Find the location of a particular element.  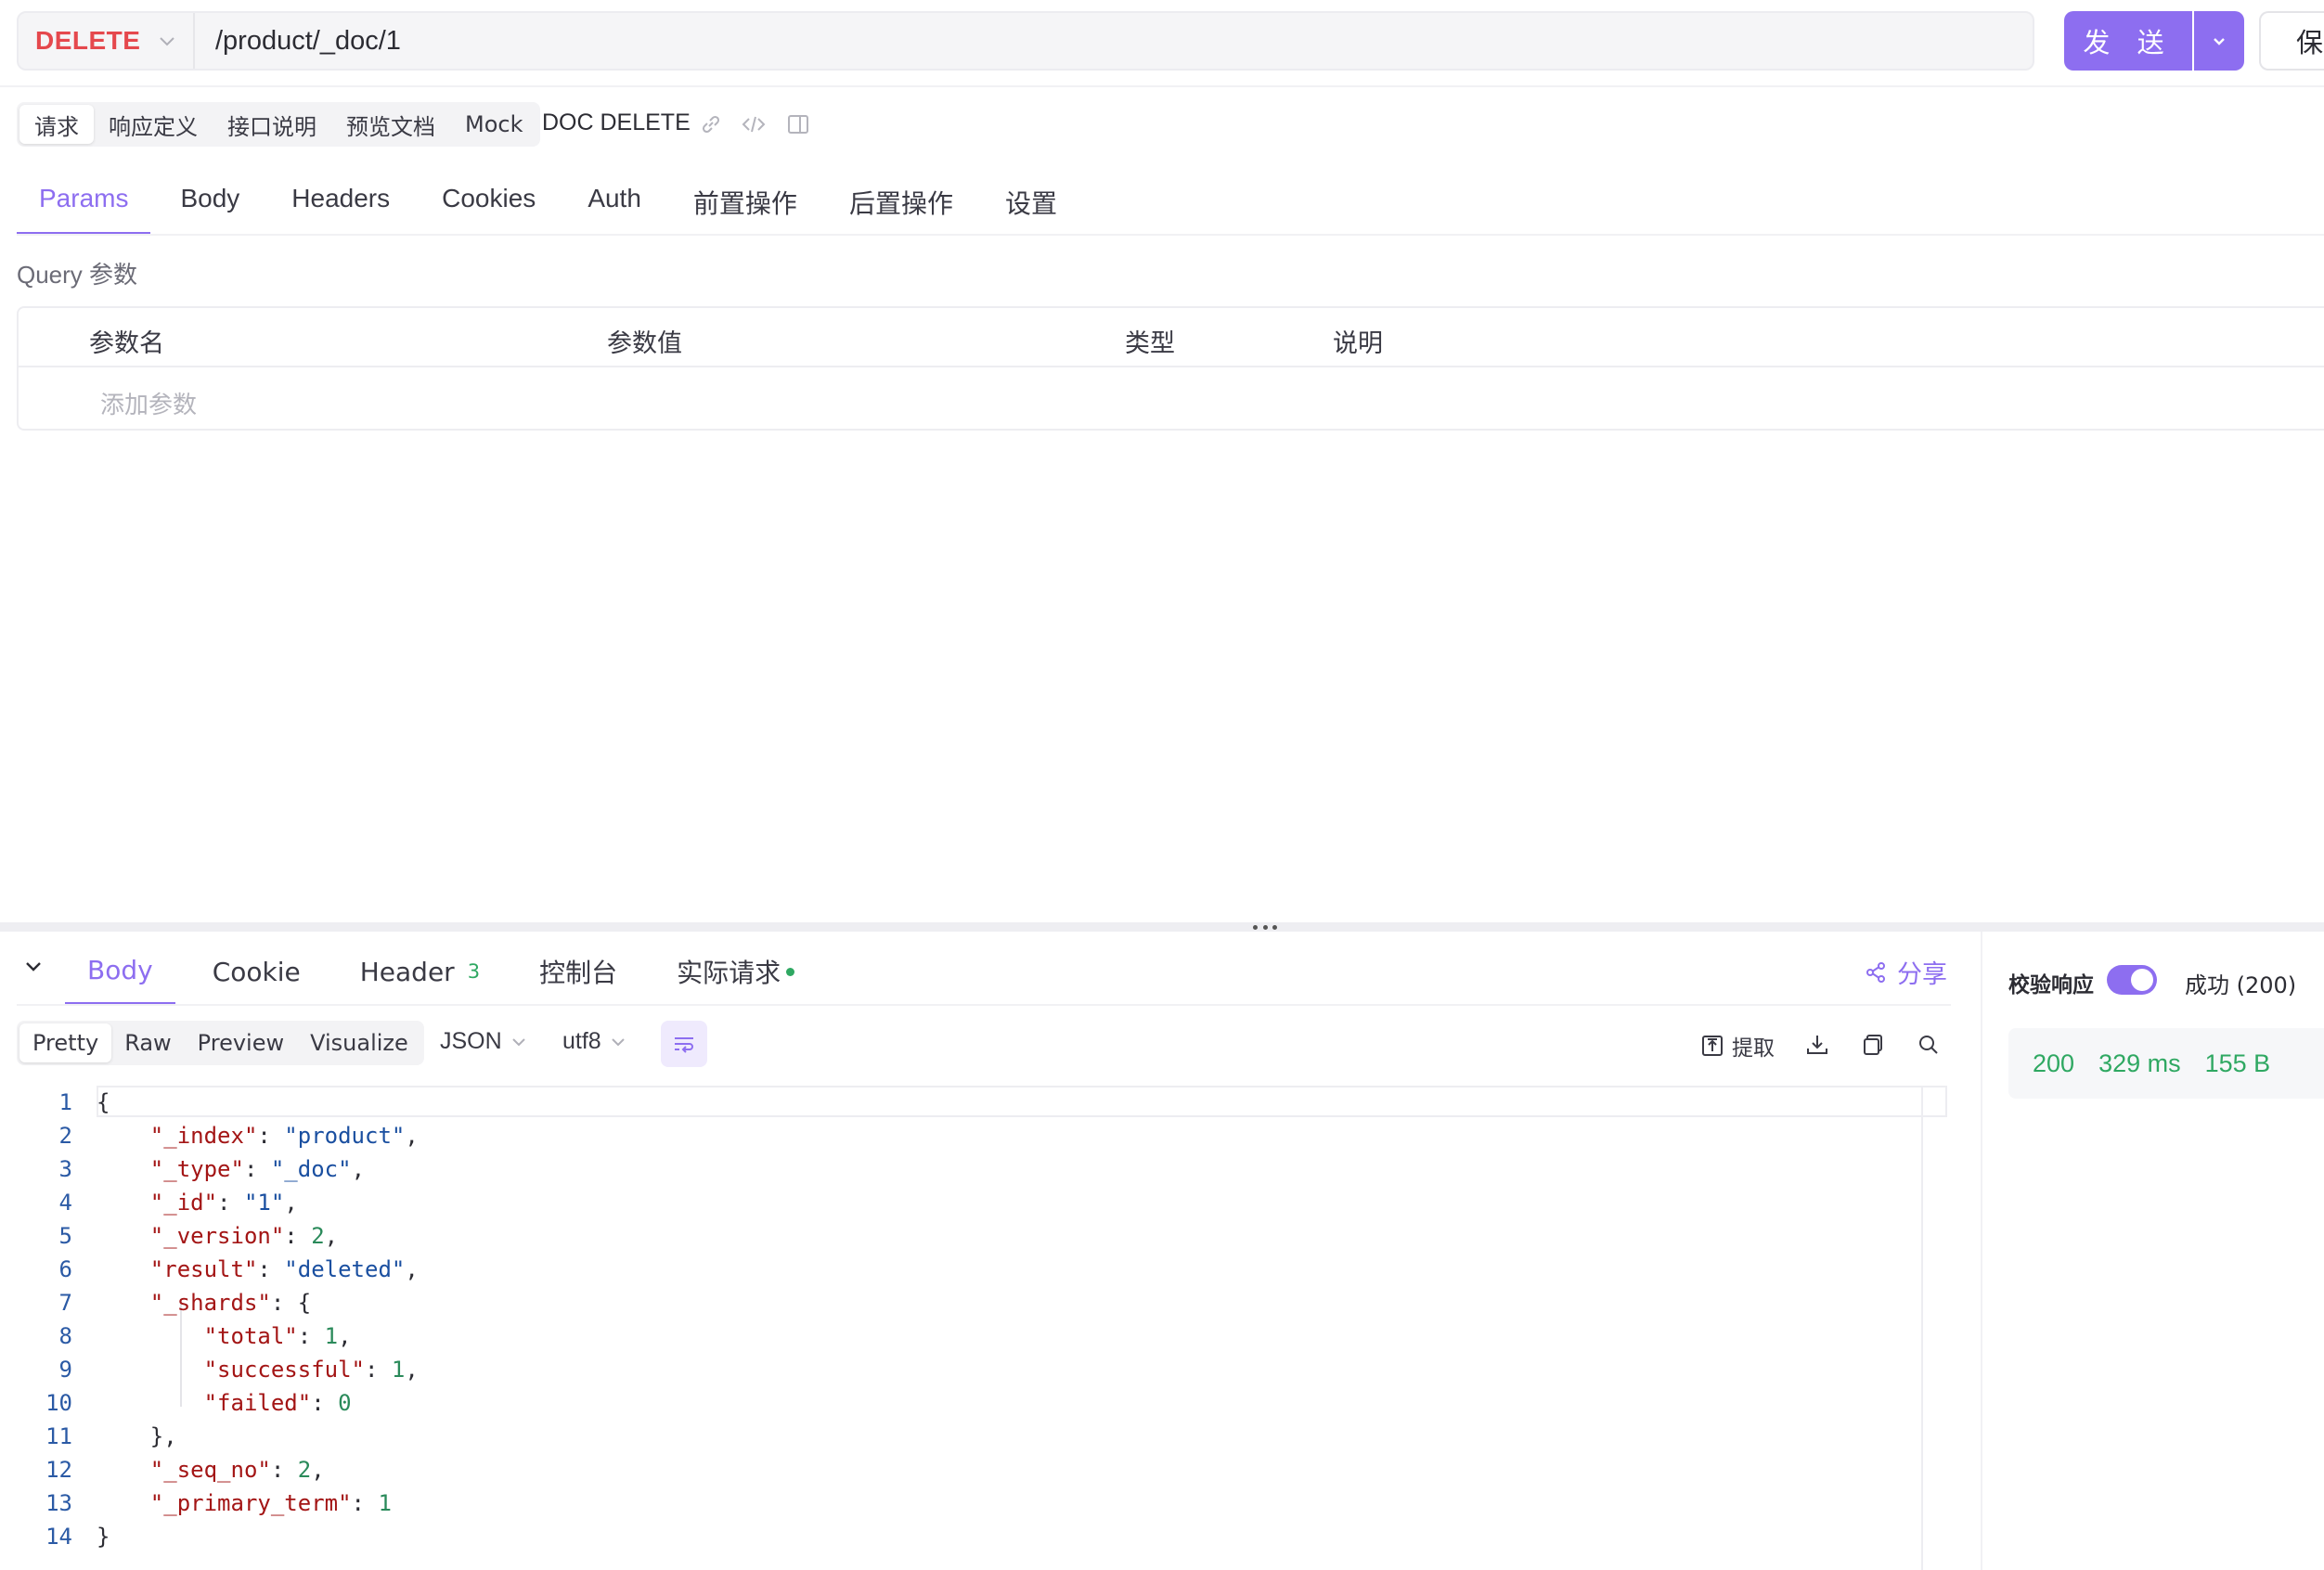

search-icon is located at coordinates (1929, 1045).